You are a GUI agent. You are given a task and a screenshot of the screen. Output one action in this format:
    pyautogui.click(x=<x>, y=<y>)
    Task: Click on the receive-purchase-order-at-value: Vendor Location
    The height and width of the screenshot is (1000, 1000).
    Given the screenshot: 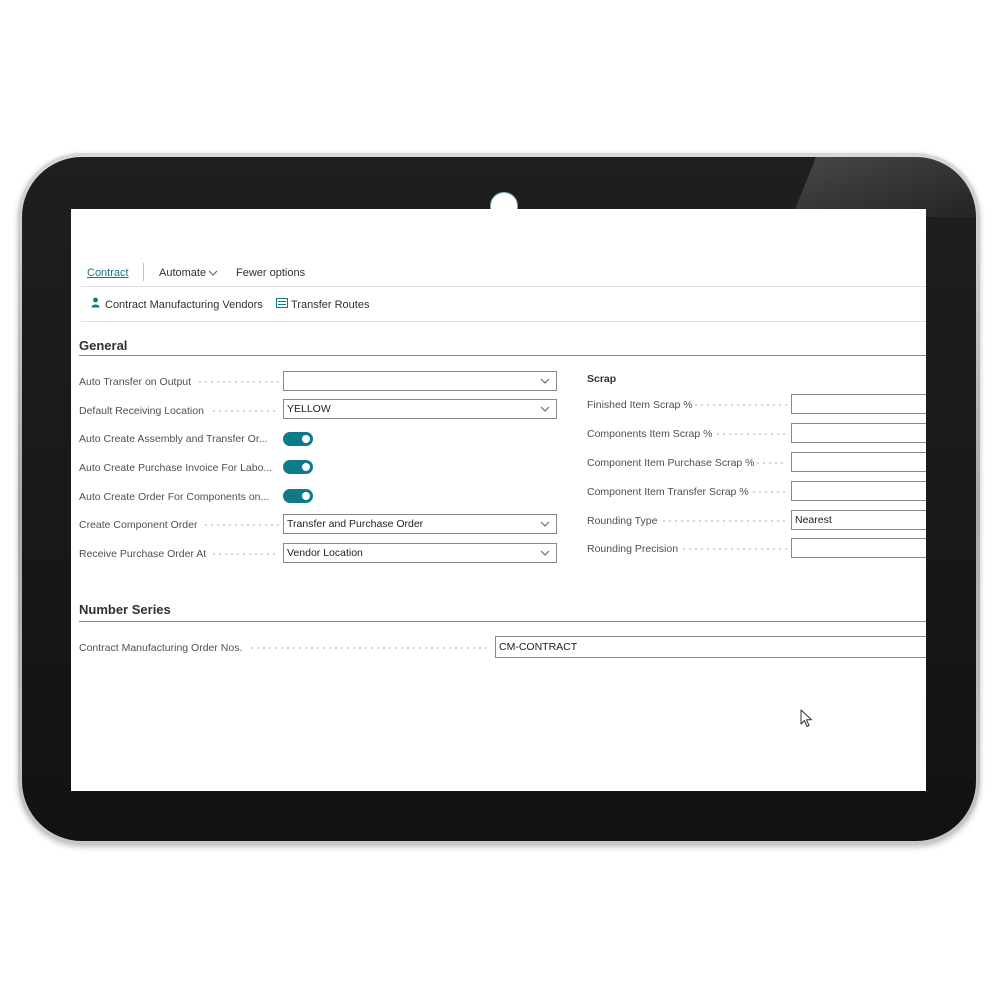 What is the action you would take?
    pyautogui.click(x=325, y=553)
    